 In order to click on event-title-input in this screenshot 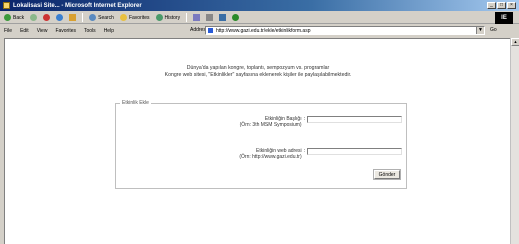, I will do `click(354, 119)`.